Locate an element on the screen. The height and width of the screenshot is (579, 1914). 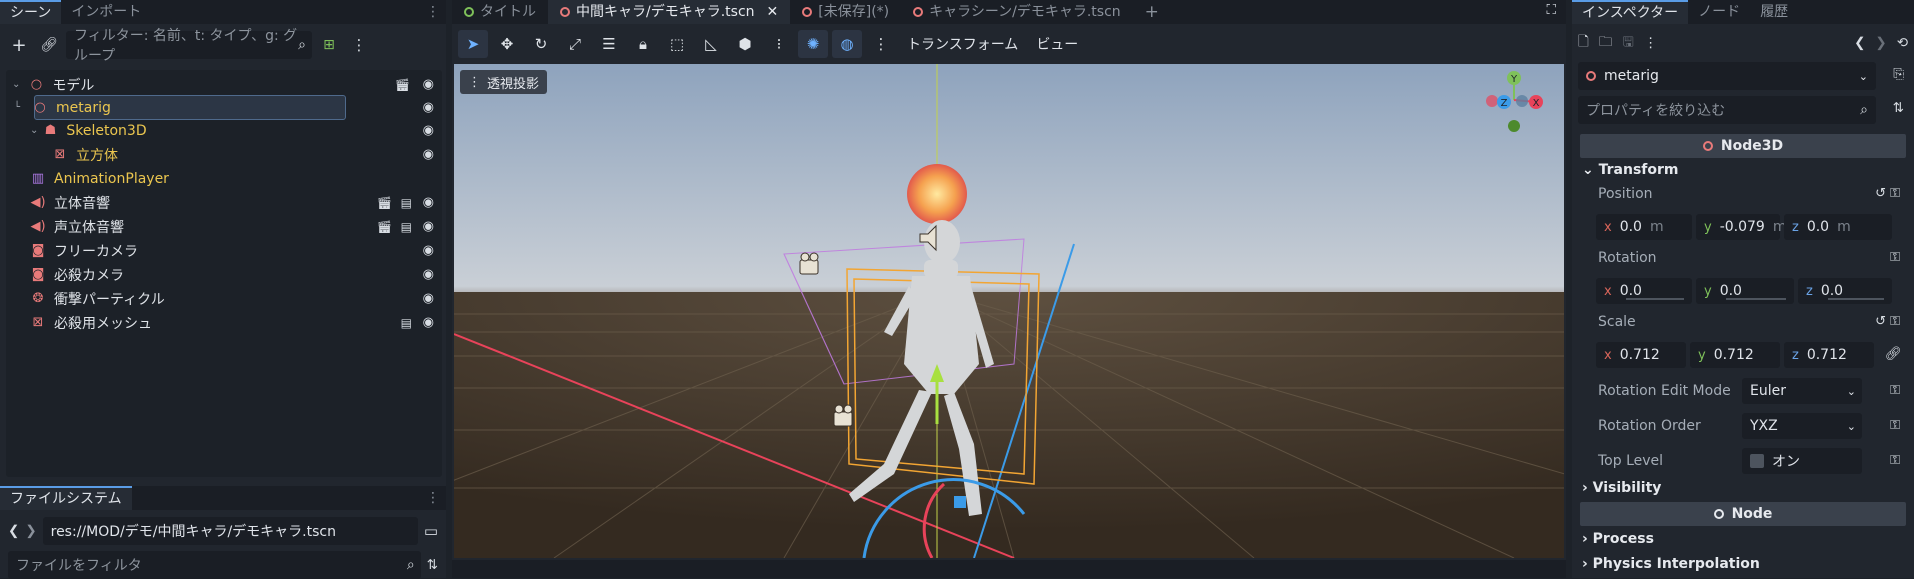
position-y-field: y -0.079 m is located at coordinates (1741, 227).